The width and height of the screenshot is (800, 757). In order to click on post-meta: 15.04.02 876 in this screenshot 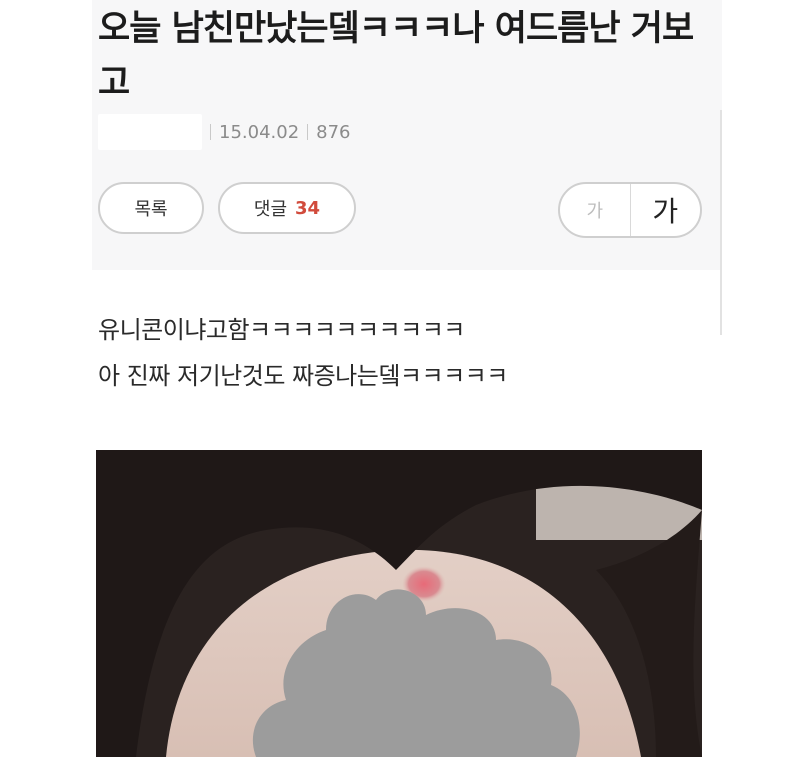, I will do `click(224, 132)`.